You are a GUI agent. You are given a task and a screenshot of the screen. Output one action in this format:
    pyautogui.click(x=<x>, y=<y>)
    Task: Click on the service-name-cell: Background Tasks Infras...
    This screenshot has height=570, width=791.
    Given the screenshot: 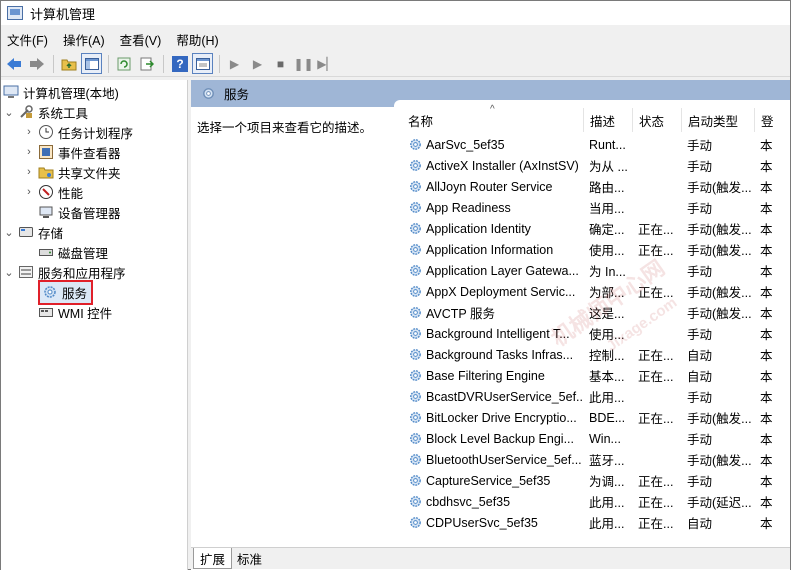 What is the action you would take?
    pyautogui.click(x=495, y=354)
    